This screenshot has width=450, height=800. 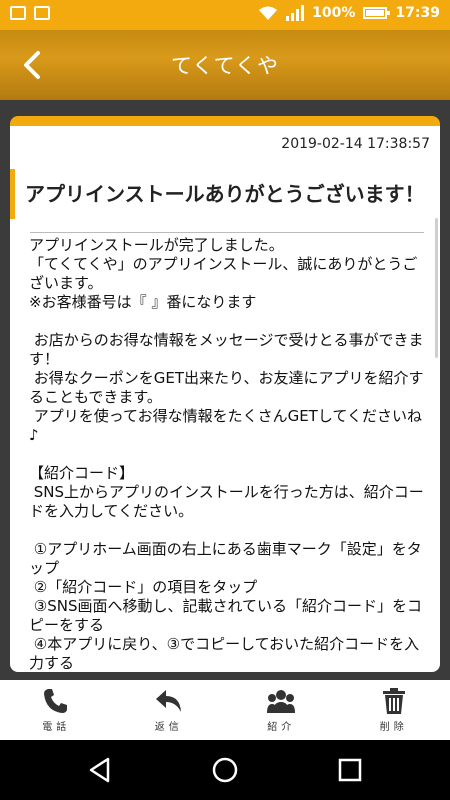 What do you see at coordinates (18, 13) in the screenshot?
I see `image-notification-icon` at bounding box center [18, 13].